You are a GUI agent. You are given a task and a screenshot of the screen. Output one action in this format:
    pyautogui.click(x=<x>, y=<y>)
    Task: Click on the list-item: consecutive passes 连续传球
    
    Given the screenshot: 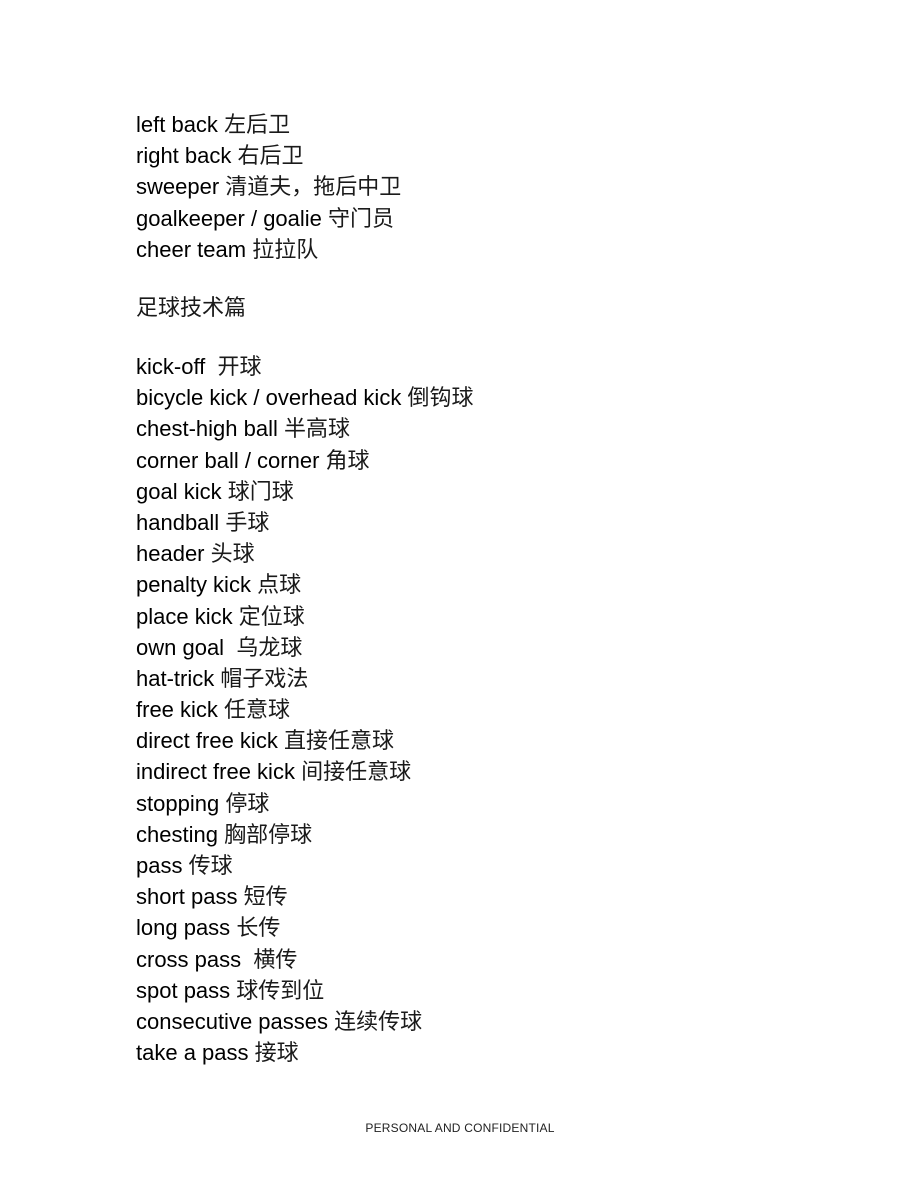 What is the action you would take?
    pyautogui.click(x=304, y=1021)
    